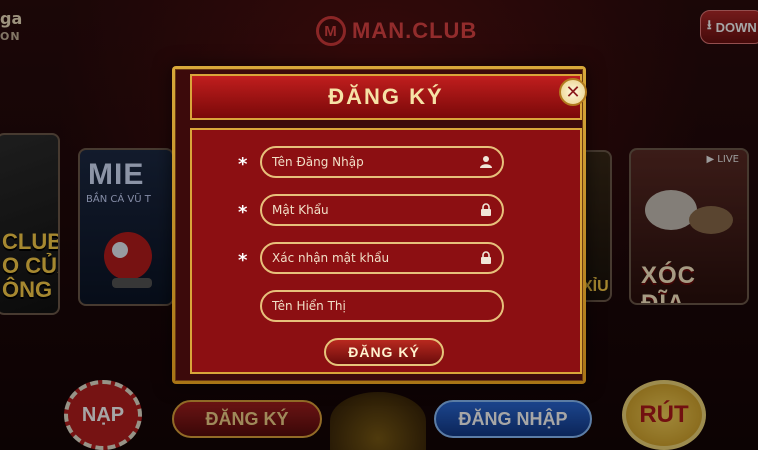 This screenshot has height=450, width=758. What do you see at coordinates (368, 162) in the screenshot?
I see `username-input` at bounding box center [368, 162].